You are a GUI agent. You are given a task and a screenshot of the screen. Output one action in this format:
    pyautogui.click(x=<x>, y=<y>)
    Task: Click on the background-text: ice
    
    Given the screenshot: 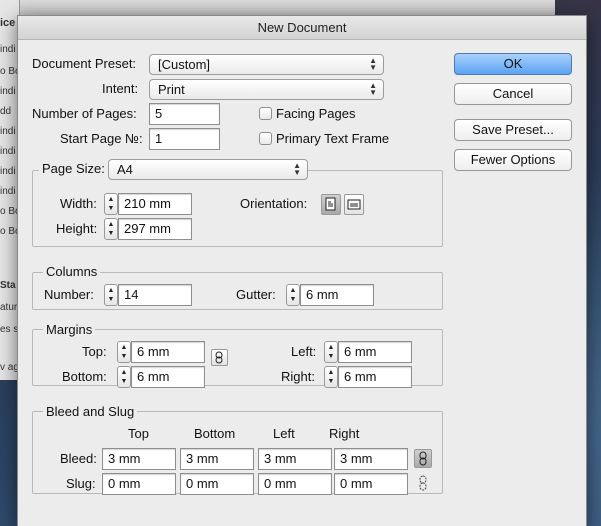 What is the action you would take?
    pyautogui.click(x=8, y=23)
    